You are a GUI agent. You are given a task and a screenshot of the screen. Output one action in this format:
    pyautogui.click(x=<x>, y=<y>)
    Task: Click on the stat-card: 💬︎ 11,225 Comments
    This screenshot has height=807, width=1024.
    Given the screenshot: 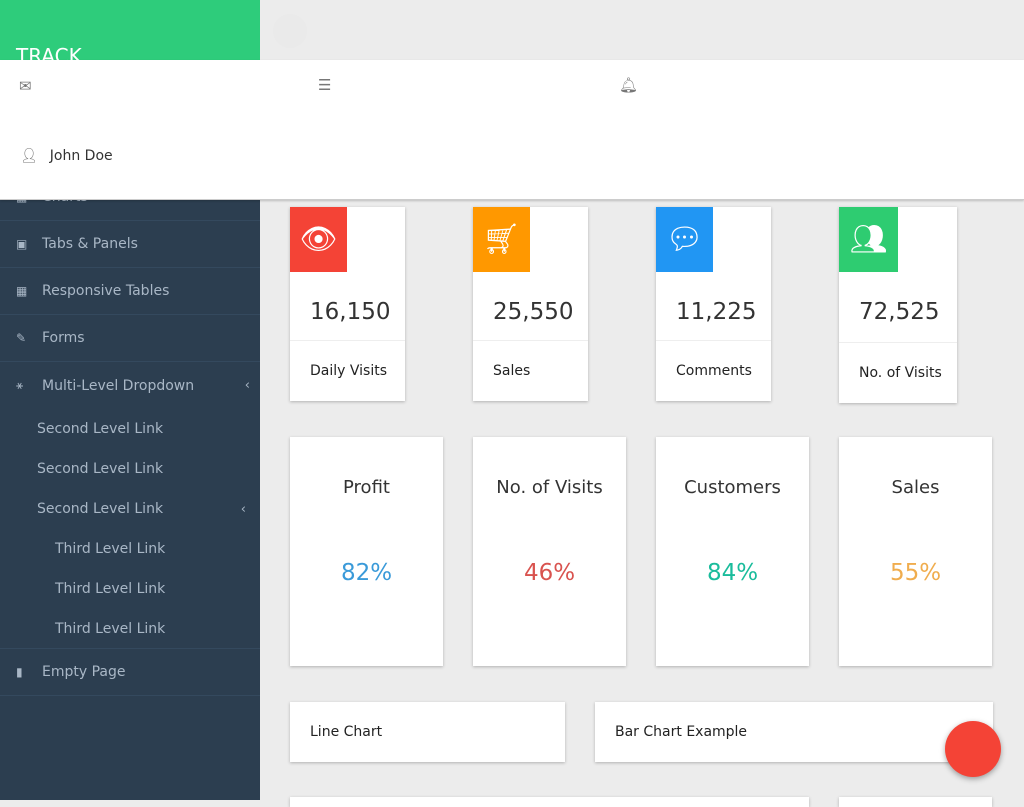 What is the action you would take?
    pyautogui.click(x=713, y=304)
    